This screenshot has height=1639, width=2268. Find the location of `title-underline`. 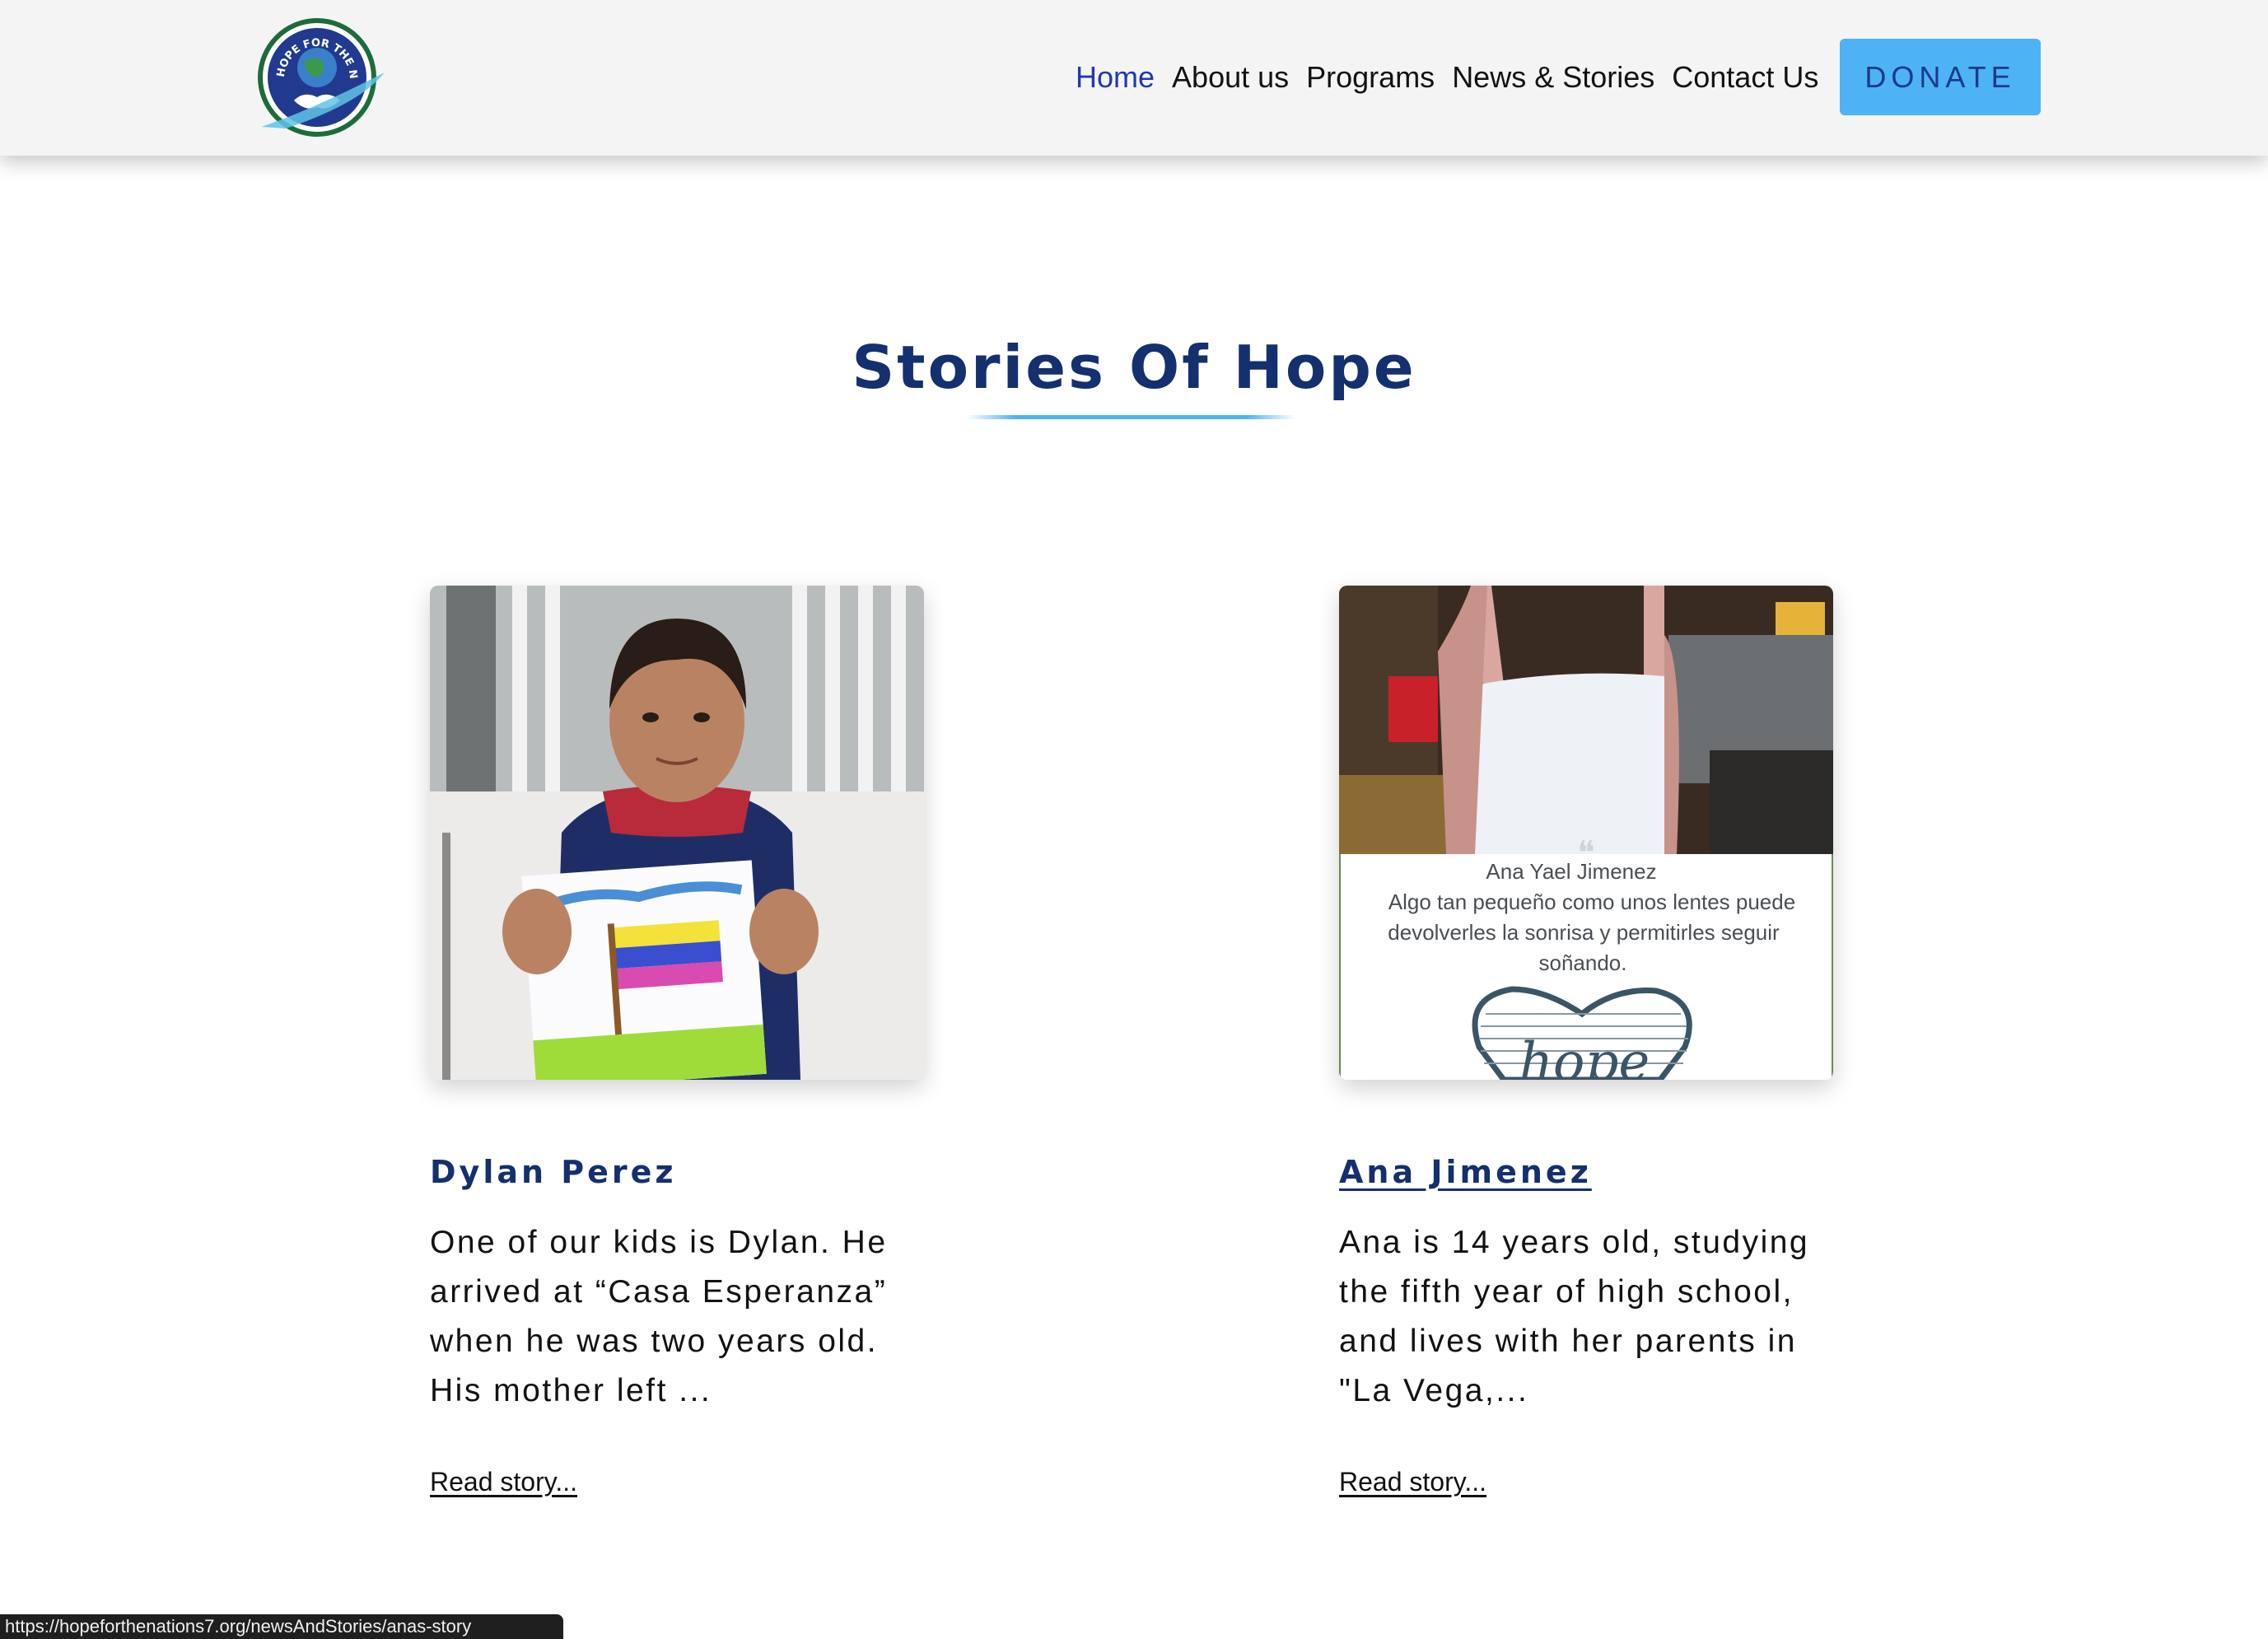

title-underline is located at coordinates (1131, 417).